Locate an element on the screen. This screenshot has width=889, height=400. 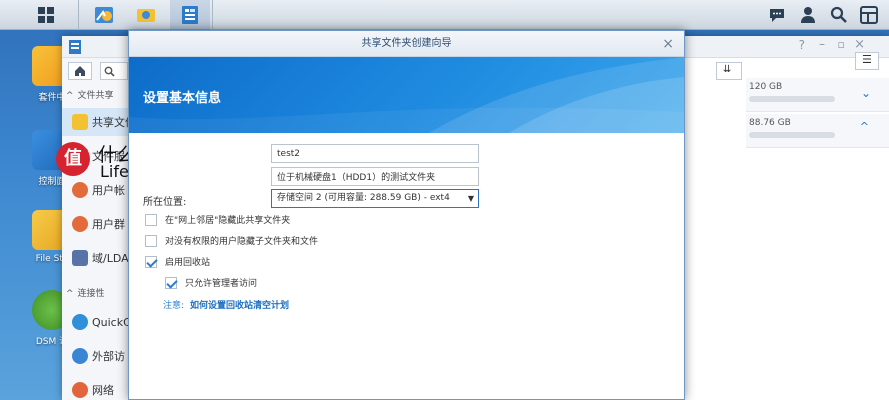
sidebar-section-connectivity: ^ 连接性 is located at coordinates (85, 292).